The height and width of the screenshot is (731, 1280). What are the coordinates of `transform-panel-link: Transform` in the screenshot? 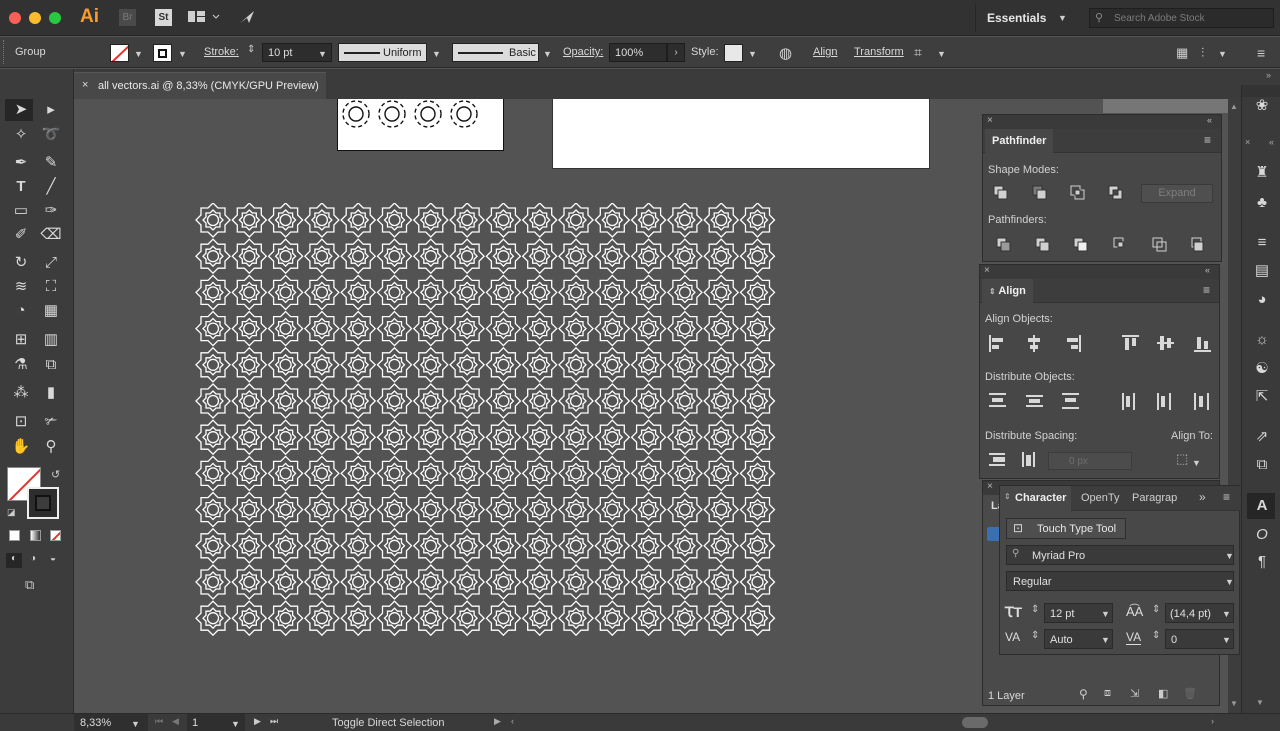 It's located at (879, 52).